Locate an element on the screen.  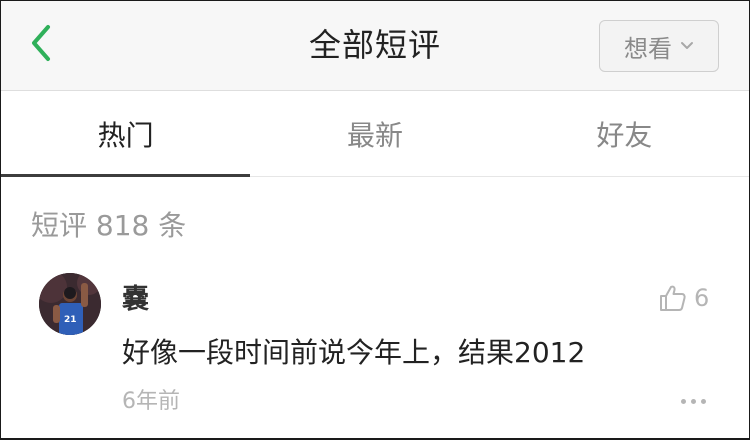
more-options-button is located at coordinates (693, 401).